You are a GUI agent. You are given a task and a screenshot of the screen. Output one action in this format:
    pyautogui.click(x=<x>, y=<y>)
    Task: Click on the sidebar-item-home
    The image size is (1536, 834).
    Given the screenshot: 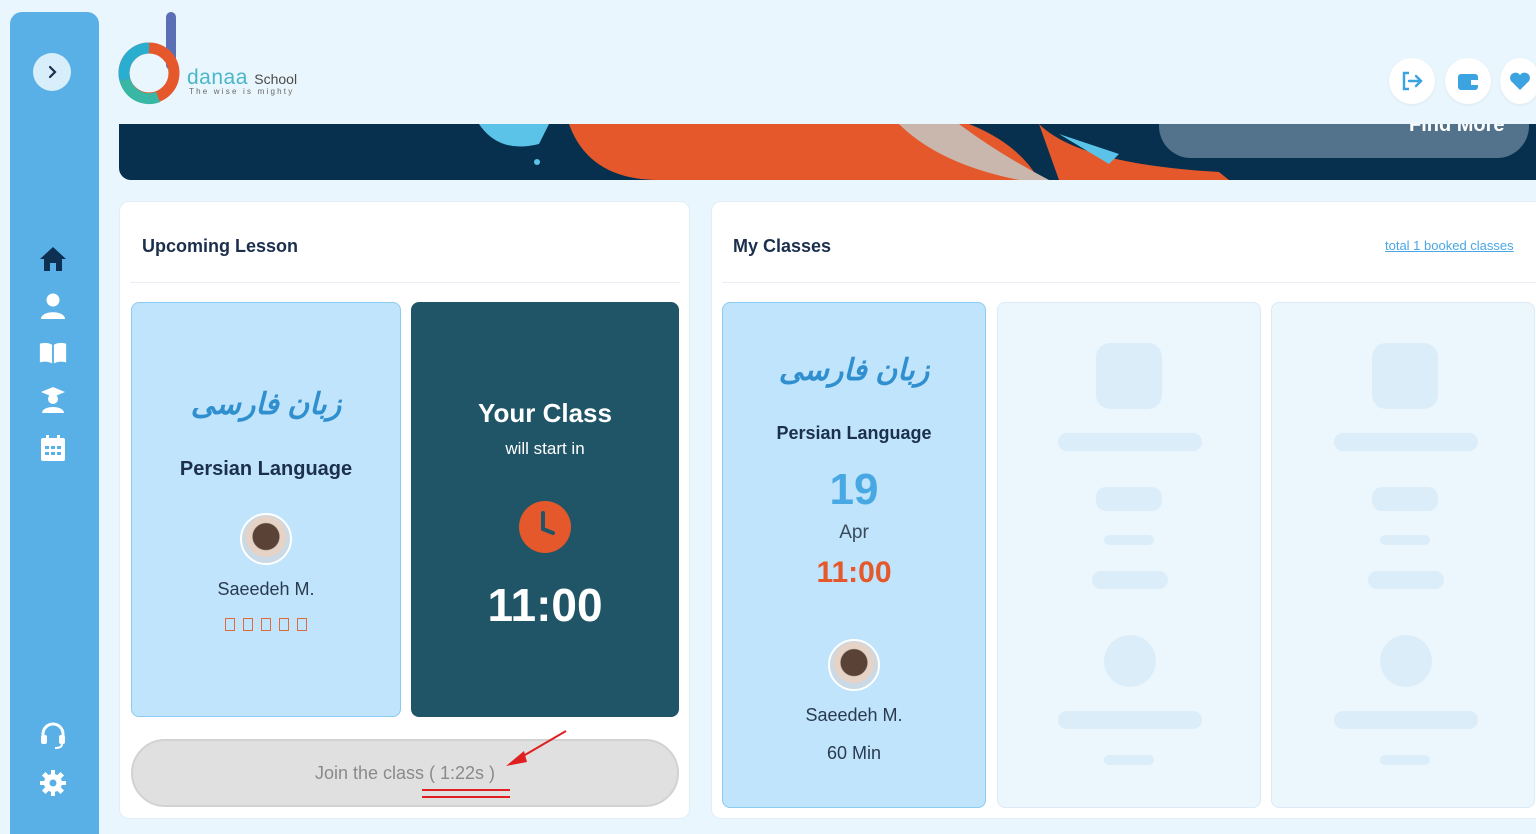 What is the action you would take?
    pyautogui.click(x=53, y=259)
    